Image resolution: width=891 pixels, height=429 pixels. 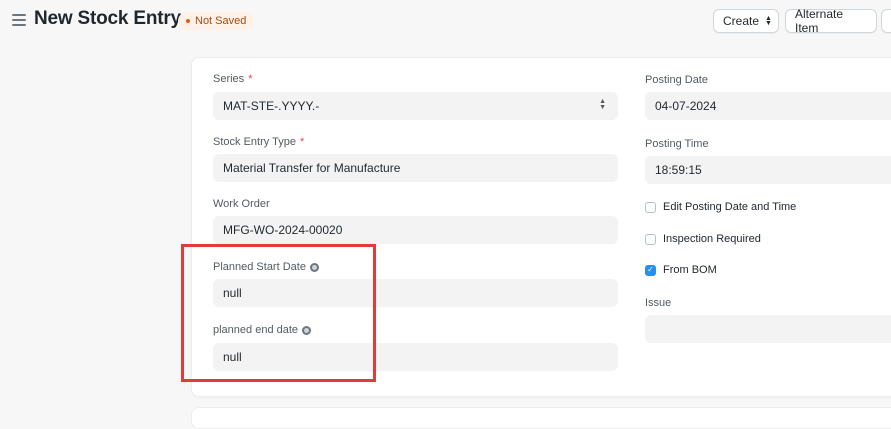 What do you see at coordinates (221, 21) in the screenshot?
I see `status-badge-label: Not Saved` at bounding box center [221, 21].